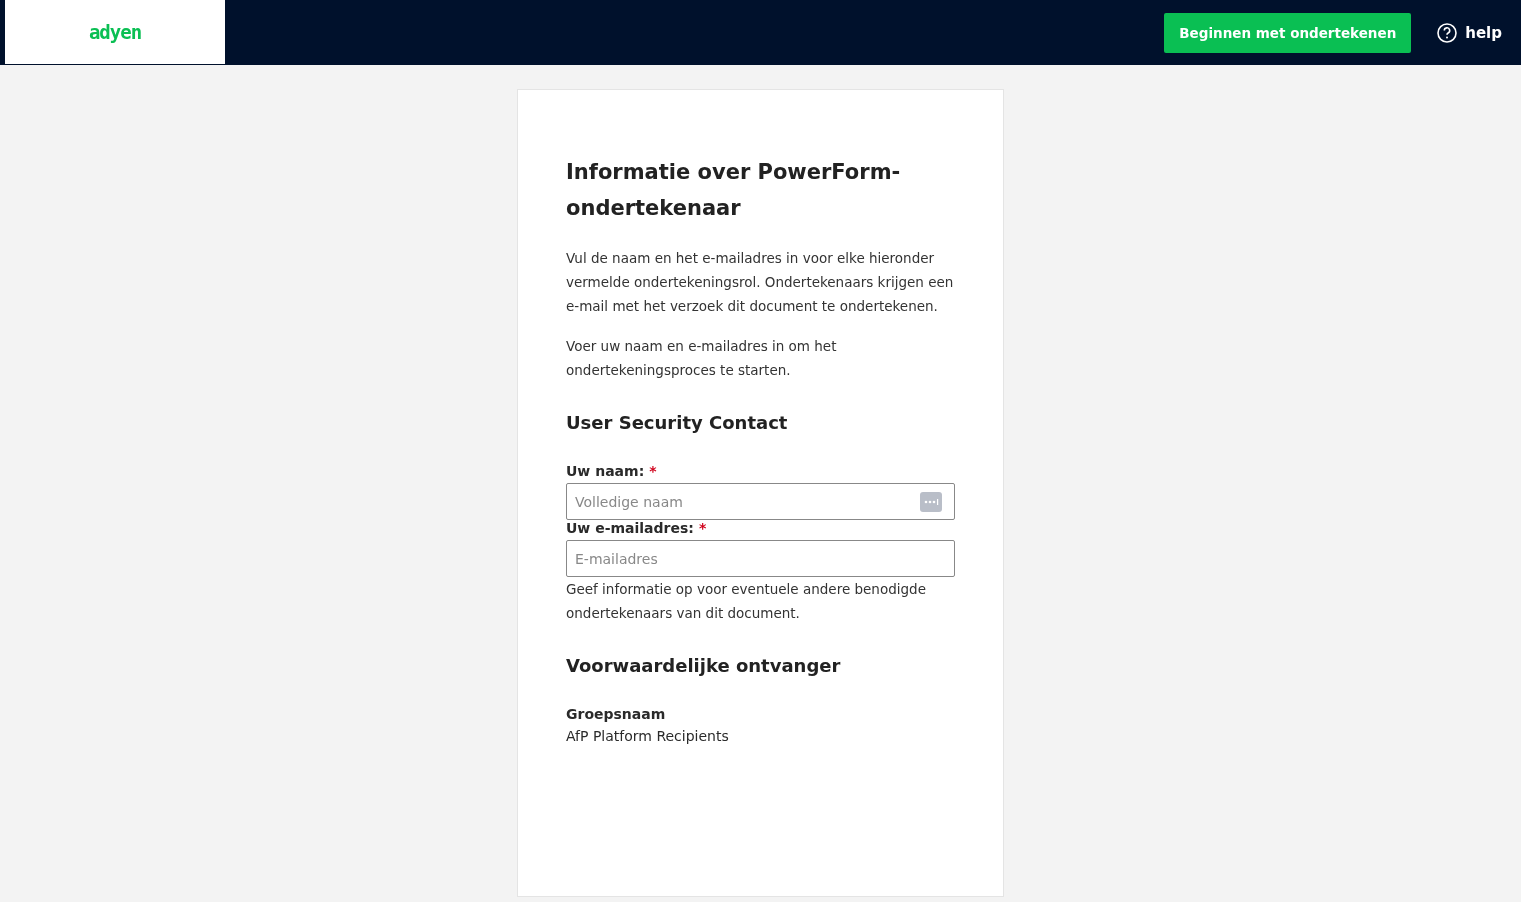  Describe the element at coordinates (734, 190) in the screenshot. I see `form-title: Informatie over PowerForm-ondertekenaar` at that location.